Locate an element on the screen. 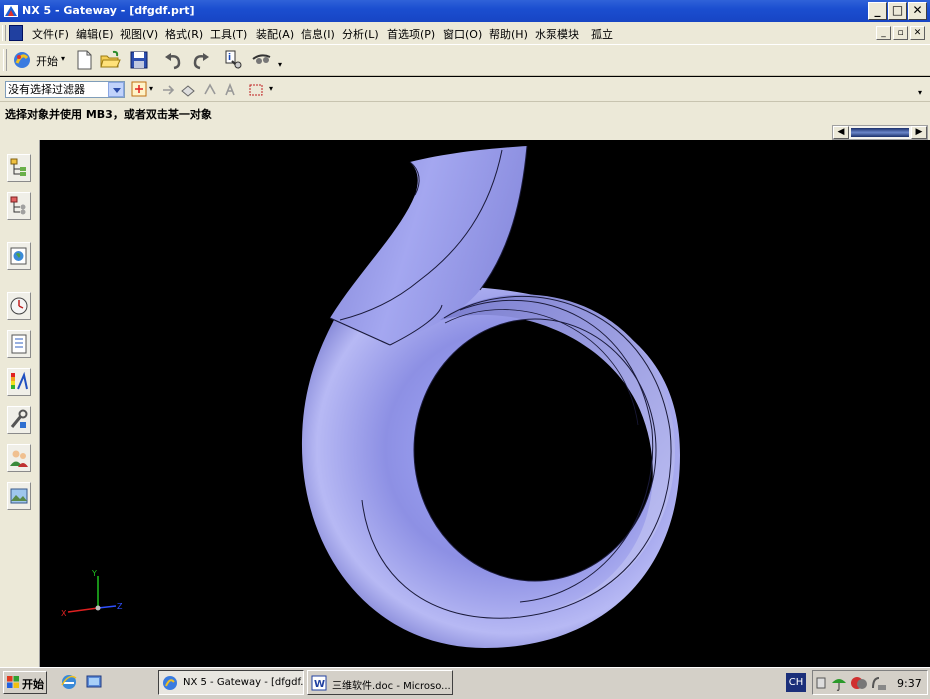  roles-button is located at coordinates (19, 458).